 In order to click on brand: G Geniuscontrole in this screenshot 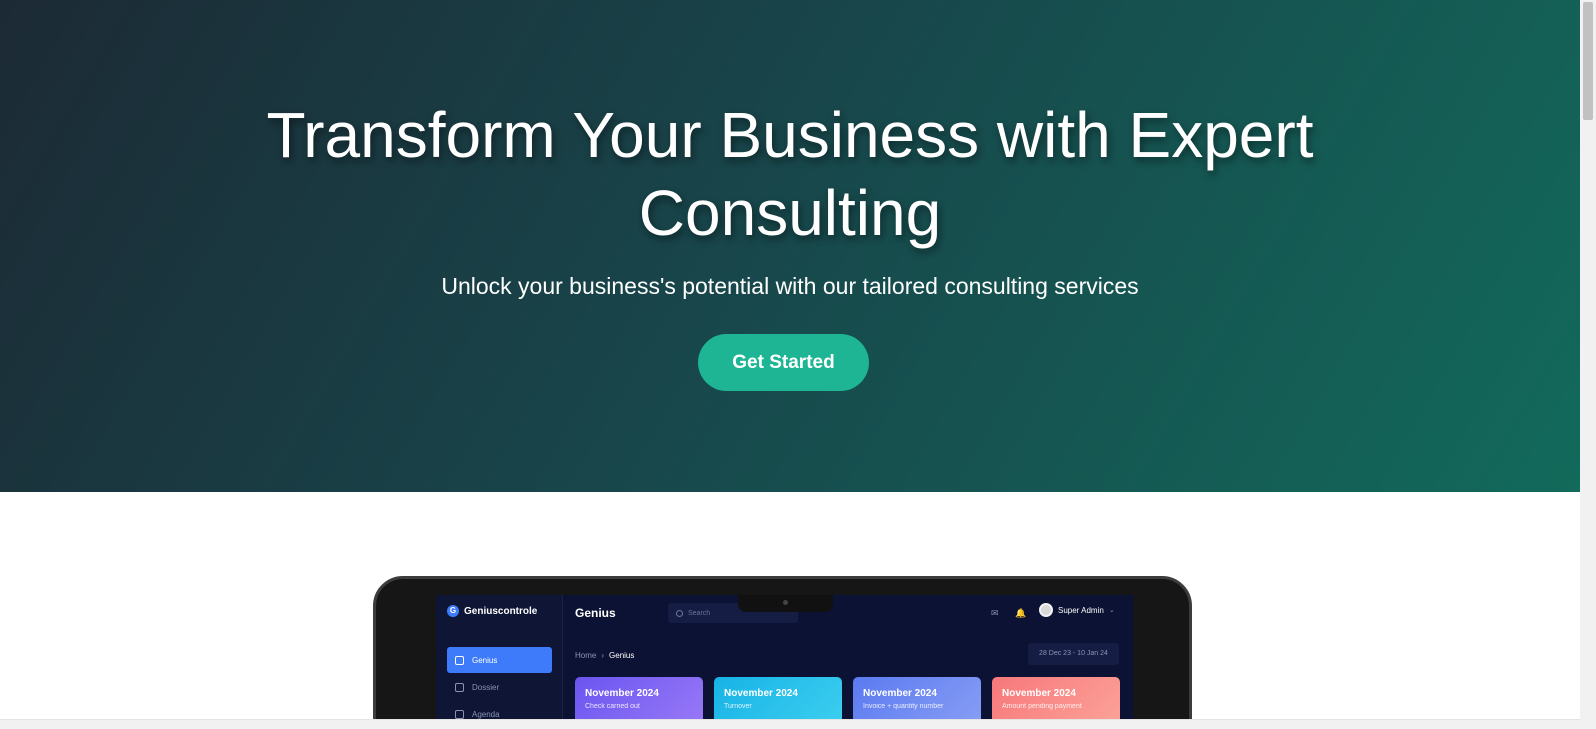, I will do `click(492, 611)`.